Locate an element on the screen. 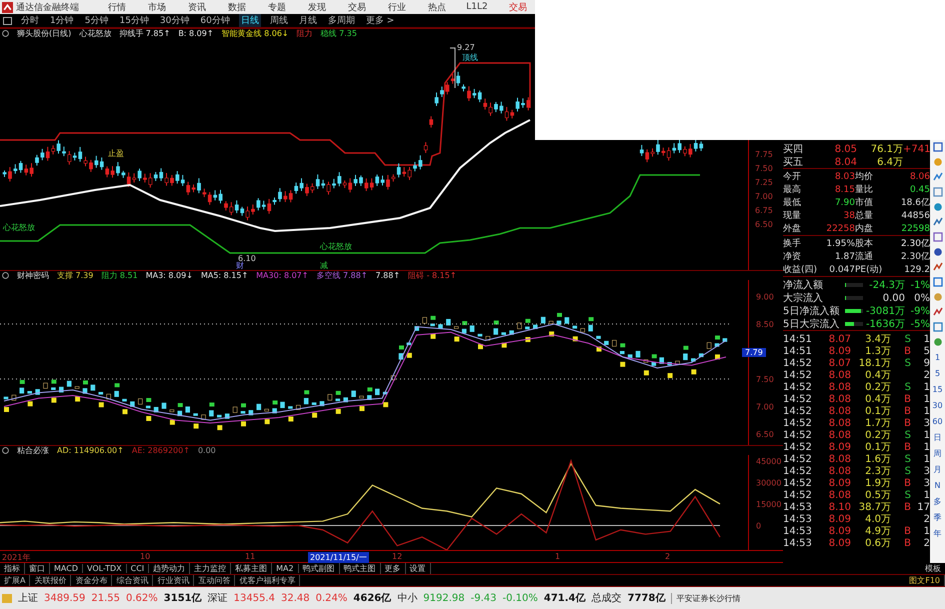 The height and width of the screenshot is (609, 945). circle-icon is located at coordinates (5, 450).